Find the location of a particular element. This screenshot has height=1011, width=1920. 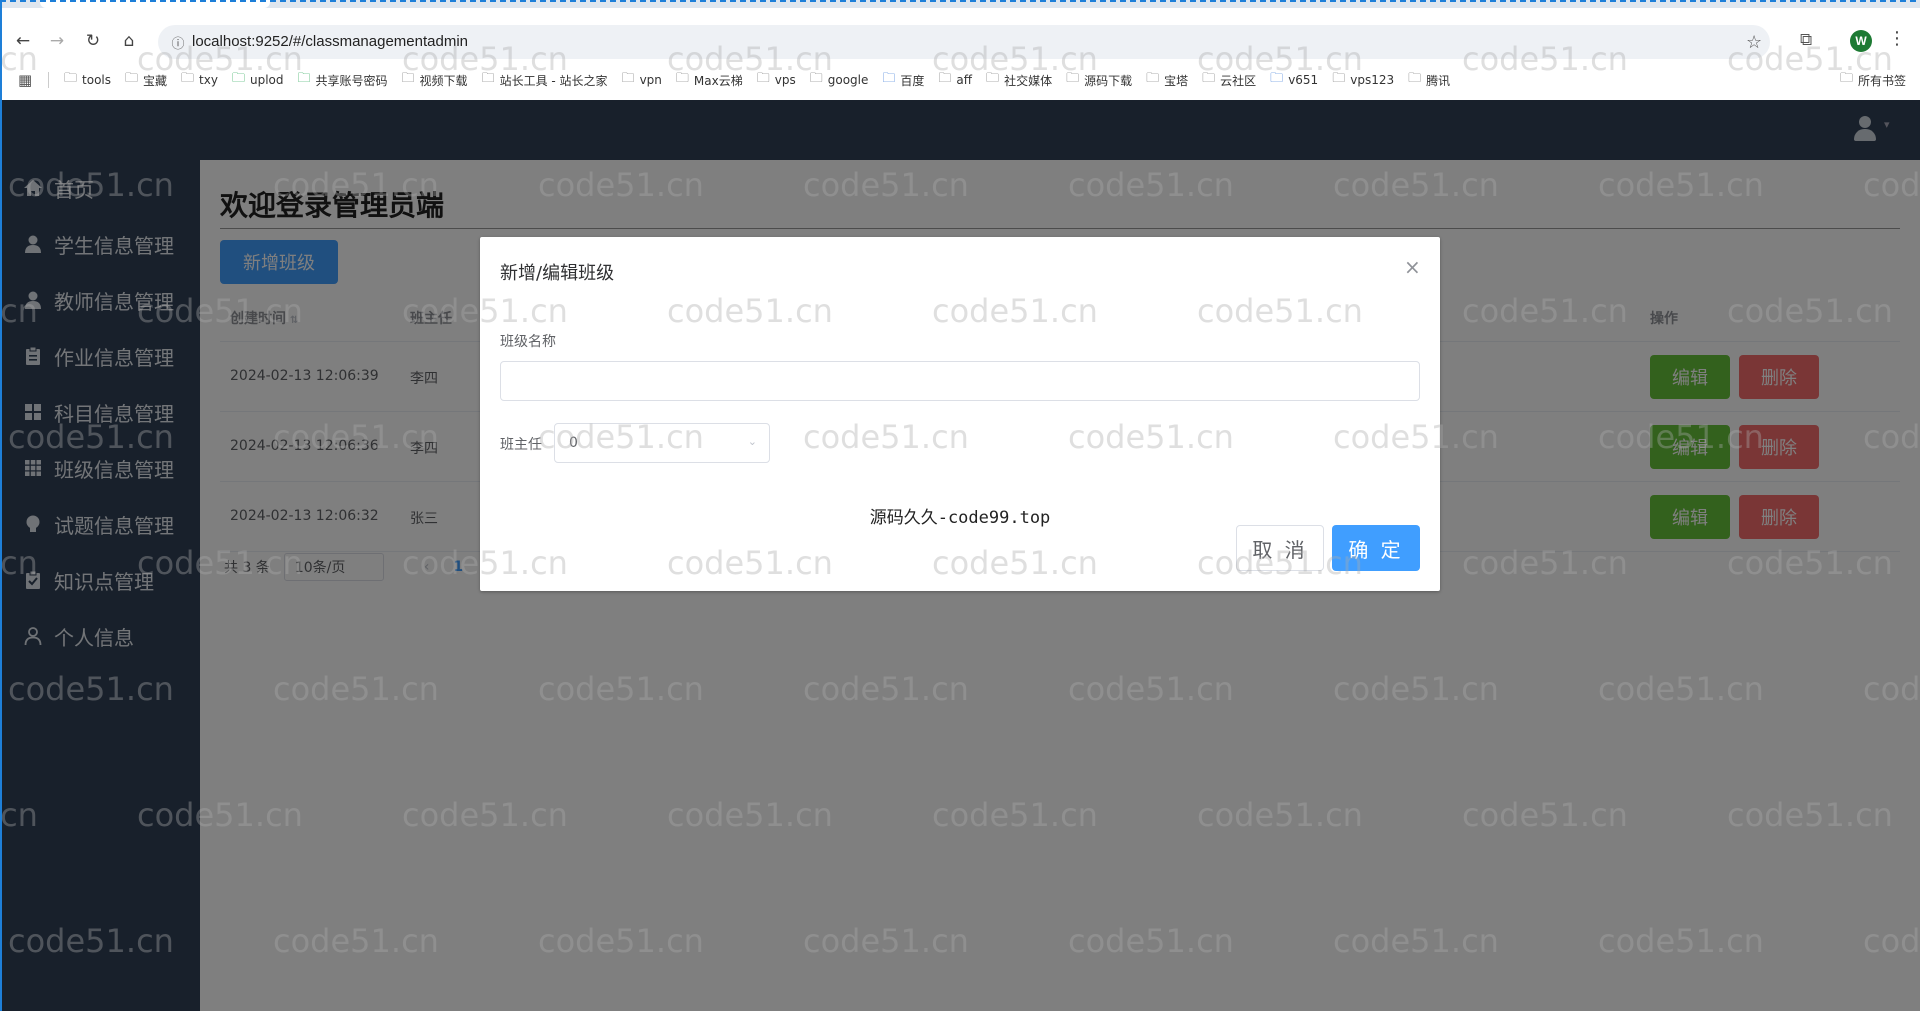

capture-frame-top is located at coordinates (960, 1).